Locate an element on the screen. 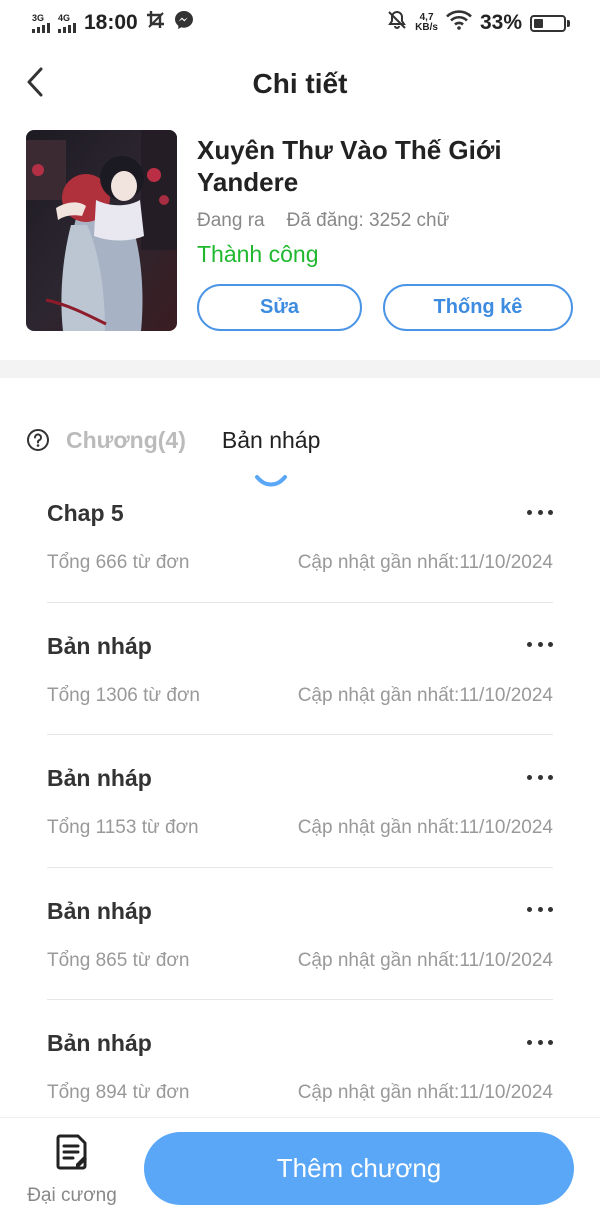 Image resolution: width=600 pixels, height=1217 pixels. publish-state: Đang ra is located at coordinates (231, 220).